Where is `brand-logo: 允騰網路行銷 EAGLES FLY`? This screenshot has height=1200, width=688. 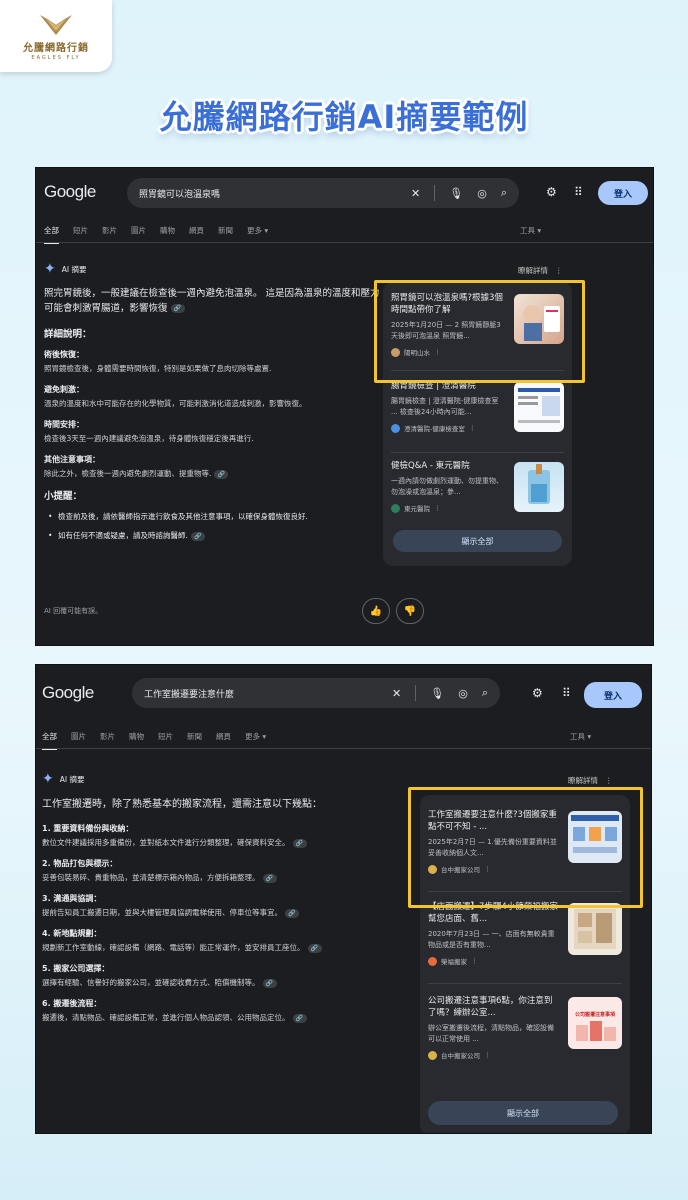 brand-logo: 允騰網路行銷 EAGLES FLY is located at coordinates (56, 36).